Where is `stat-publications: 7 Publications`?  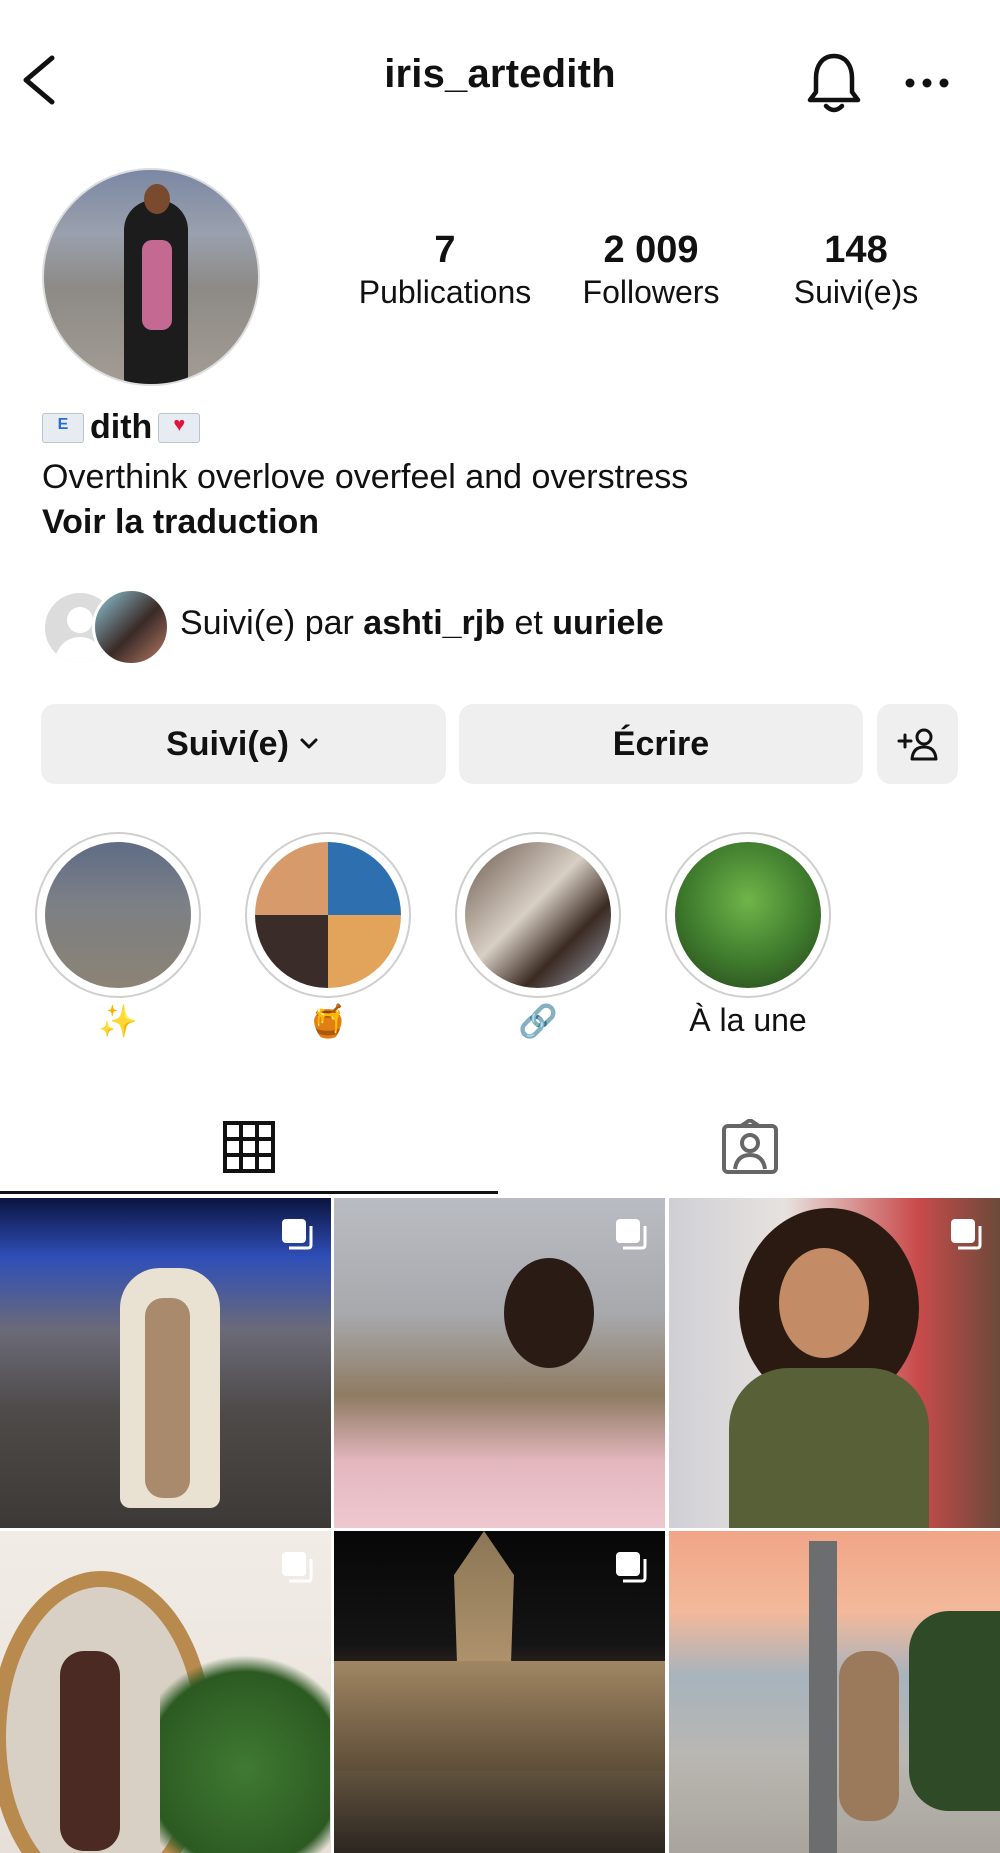
stat-publications: 7 Publications is located at coordinates (445, 270).